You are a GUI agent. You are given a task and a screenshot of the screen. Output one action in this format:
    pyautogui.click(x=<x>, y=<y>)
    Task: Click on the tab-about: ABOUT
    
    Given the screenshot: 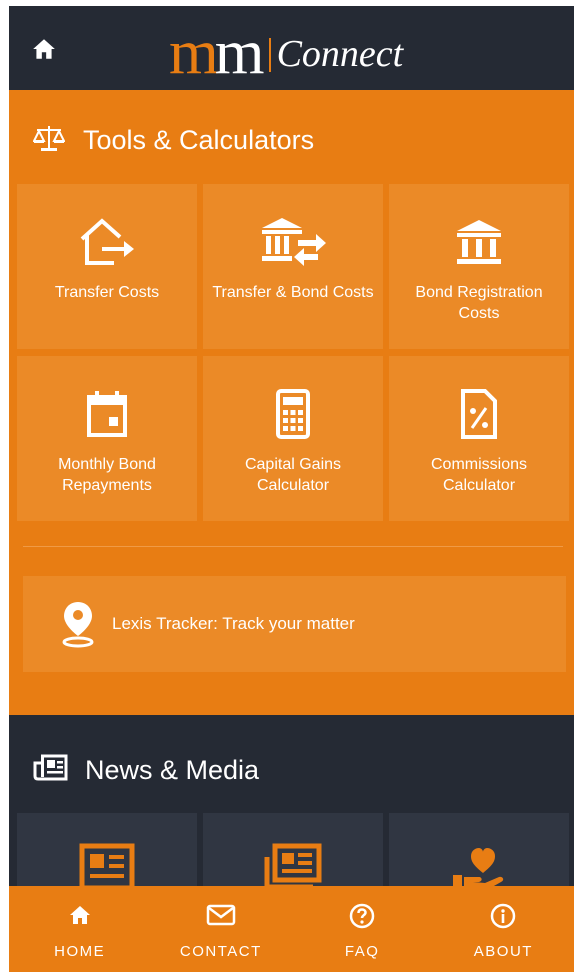 What is the action you would take?
    pyautogui.click(x=503, y=929)
    